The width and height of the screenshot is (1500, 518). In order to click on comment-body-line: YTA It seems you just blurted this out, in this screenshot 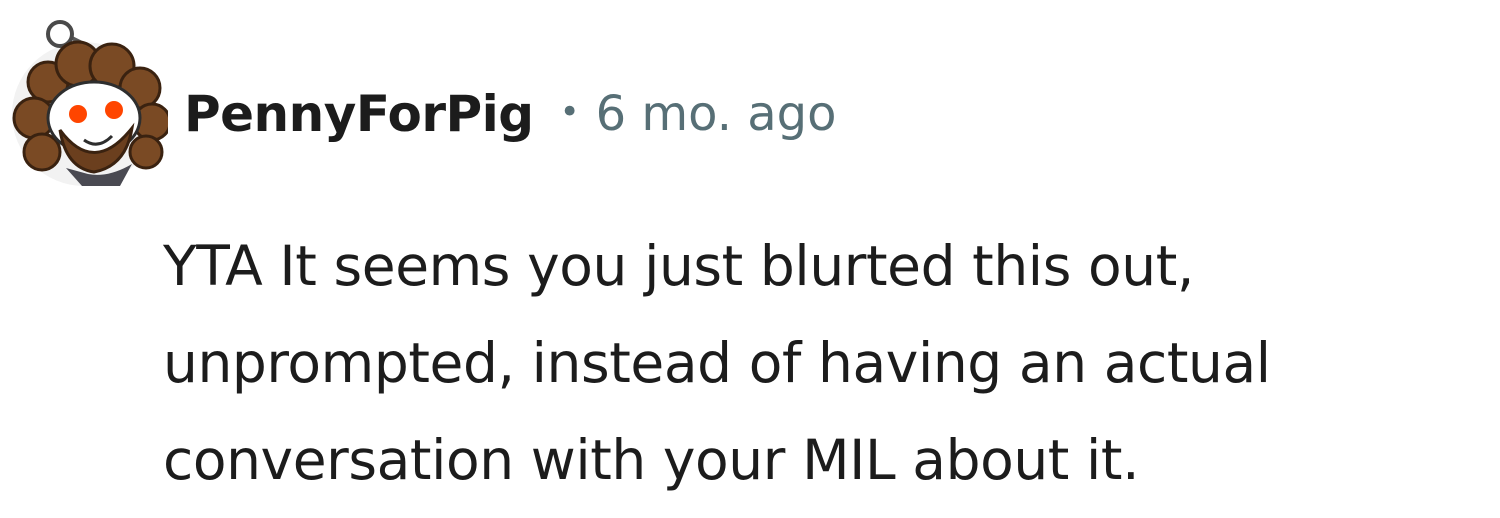, I will do `click(678, 266)`.